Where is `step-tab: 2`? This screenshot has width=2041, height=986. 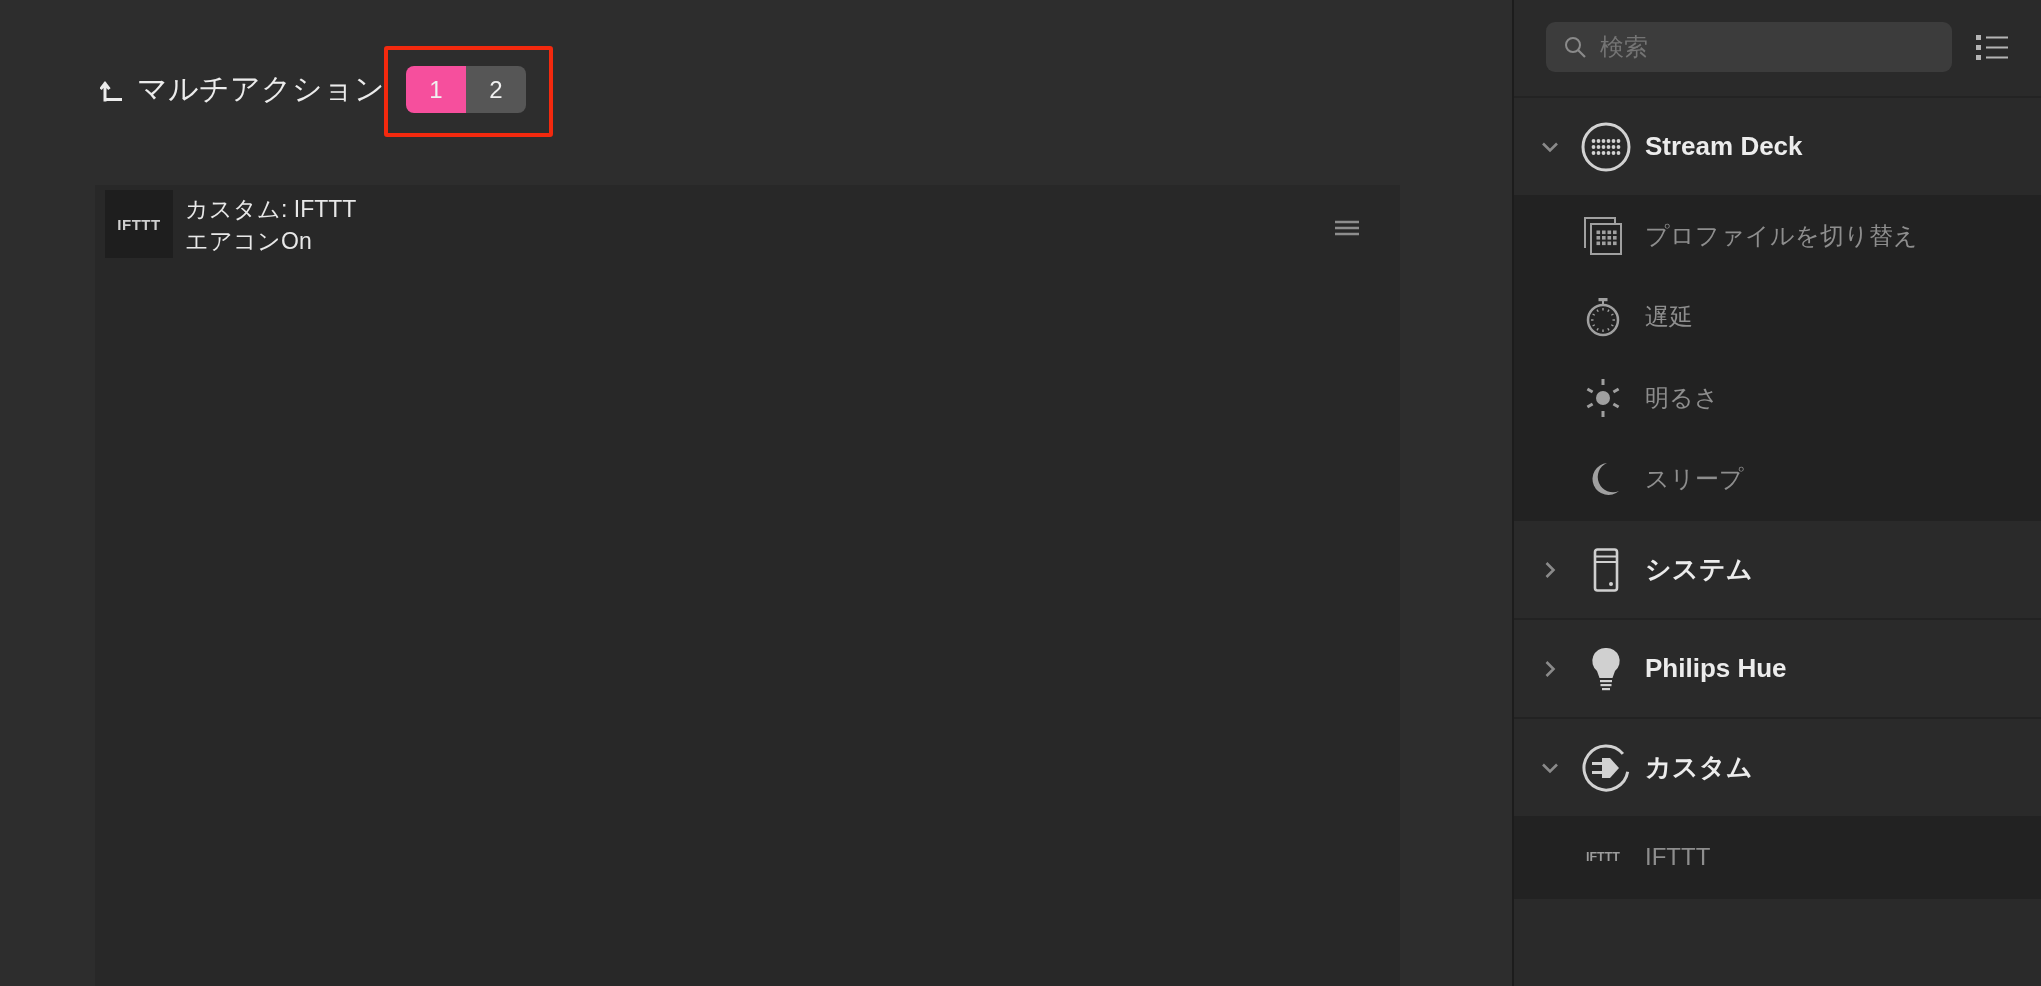
step-tab: 2 is located at coordinates (496, 89).